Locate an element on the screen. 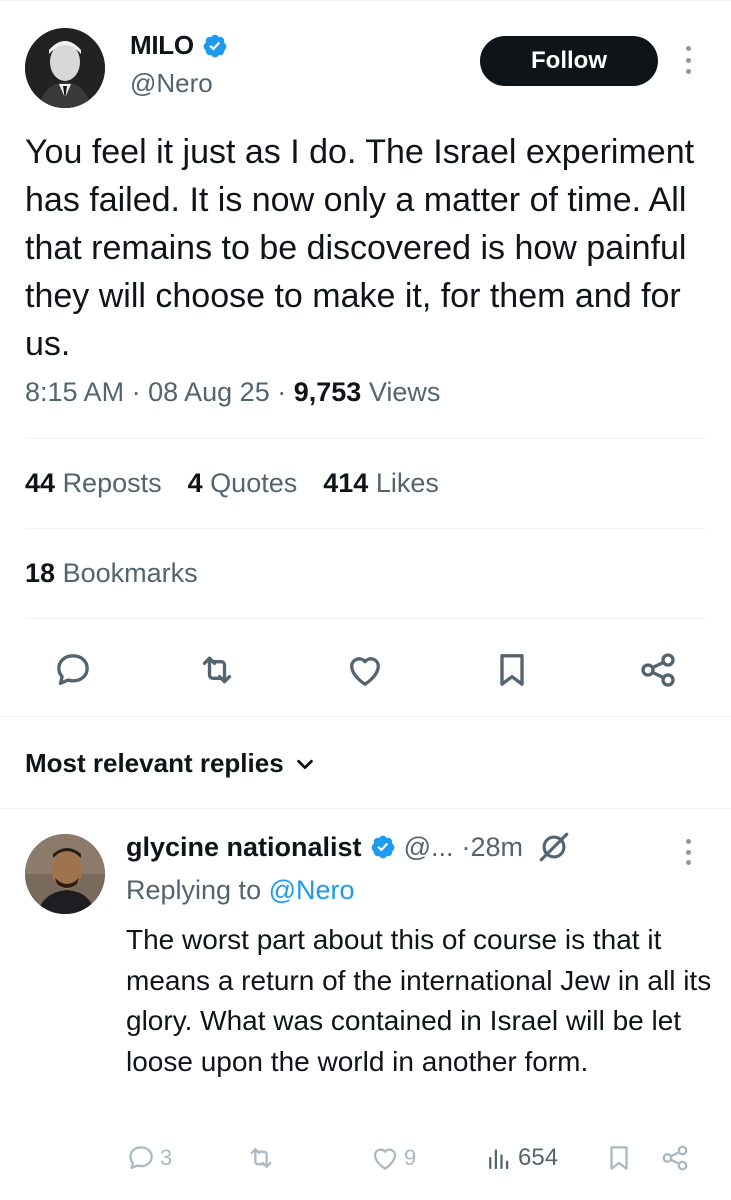 The image size is (731, 1200). author-avatar is located at coordinates (65, 68).